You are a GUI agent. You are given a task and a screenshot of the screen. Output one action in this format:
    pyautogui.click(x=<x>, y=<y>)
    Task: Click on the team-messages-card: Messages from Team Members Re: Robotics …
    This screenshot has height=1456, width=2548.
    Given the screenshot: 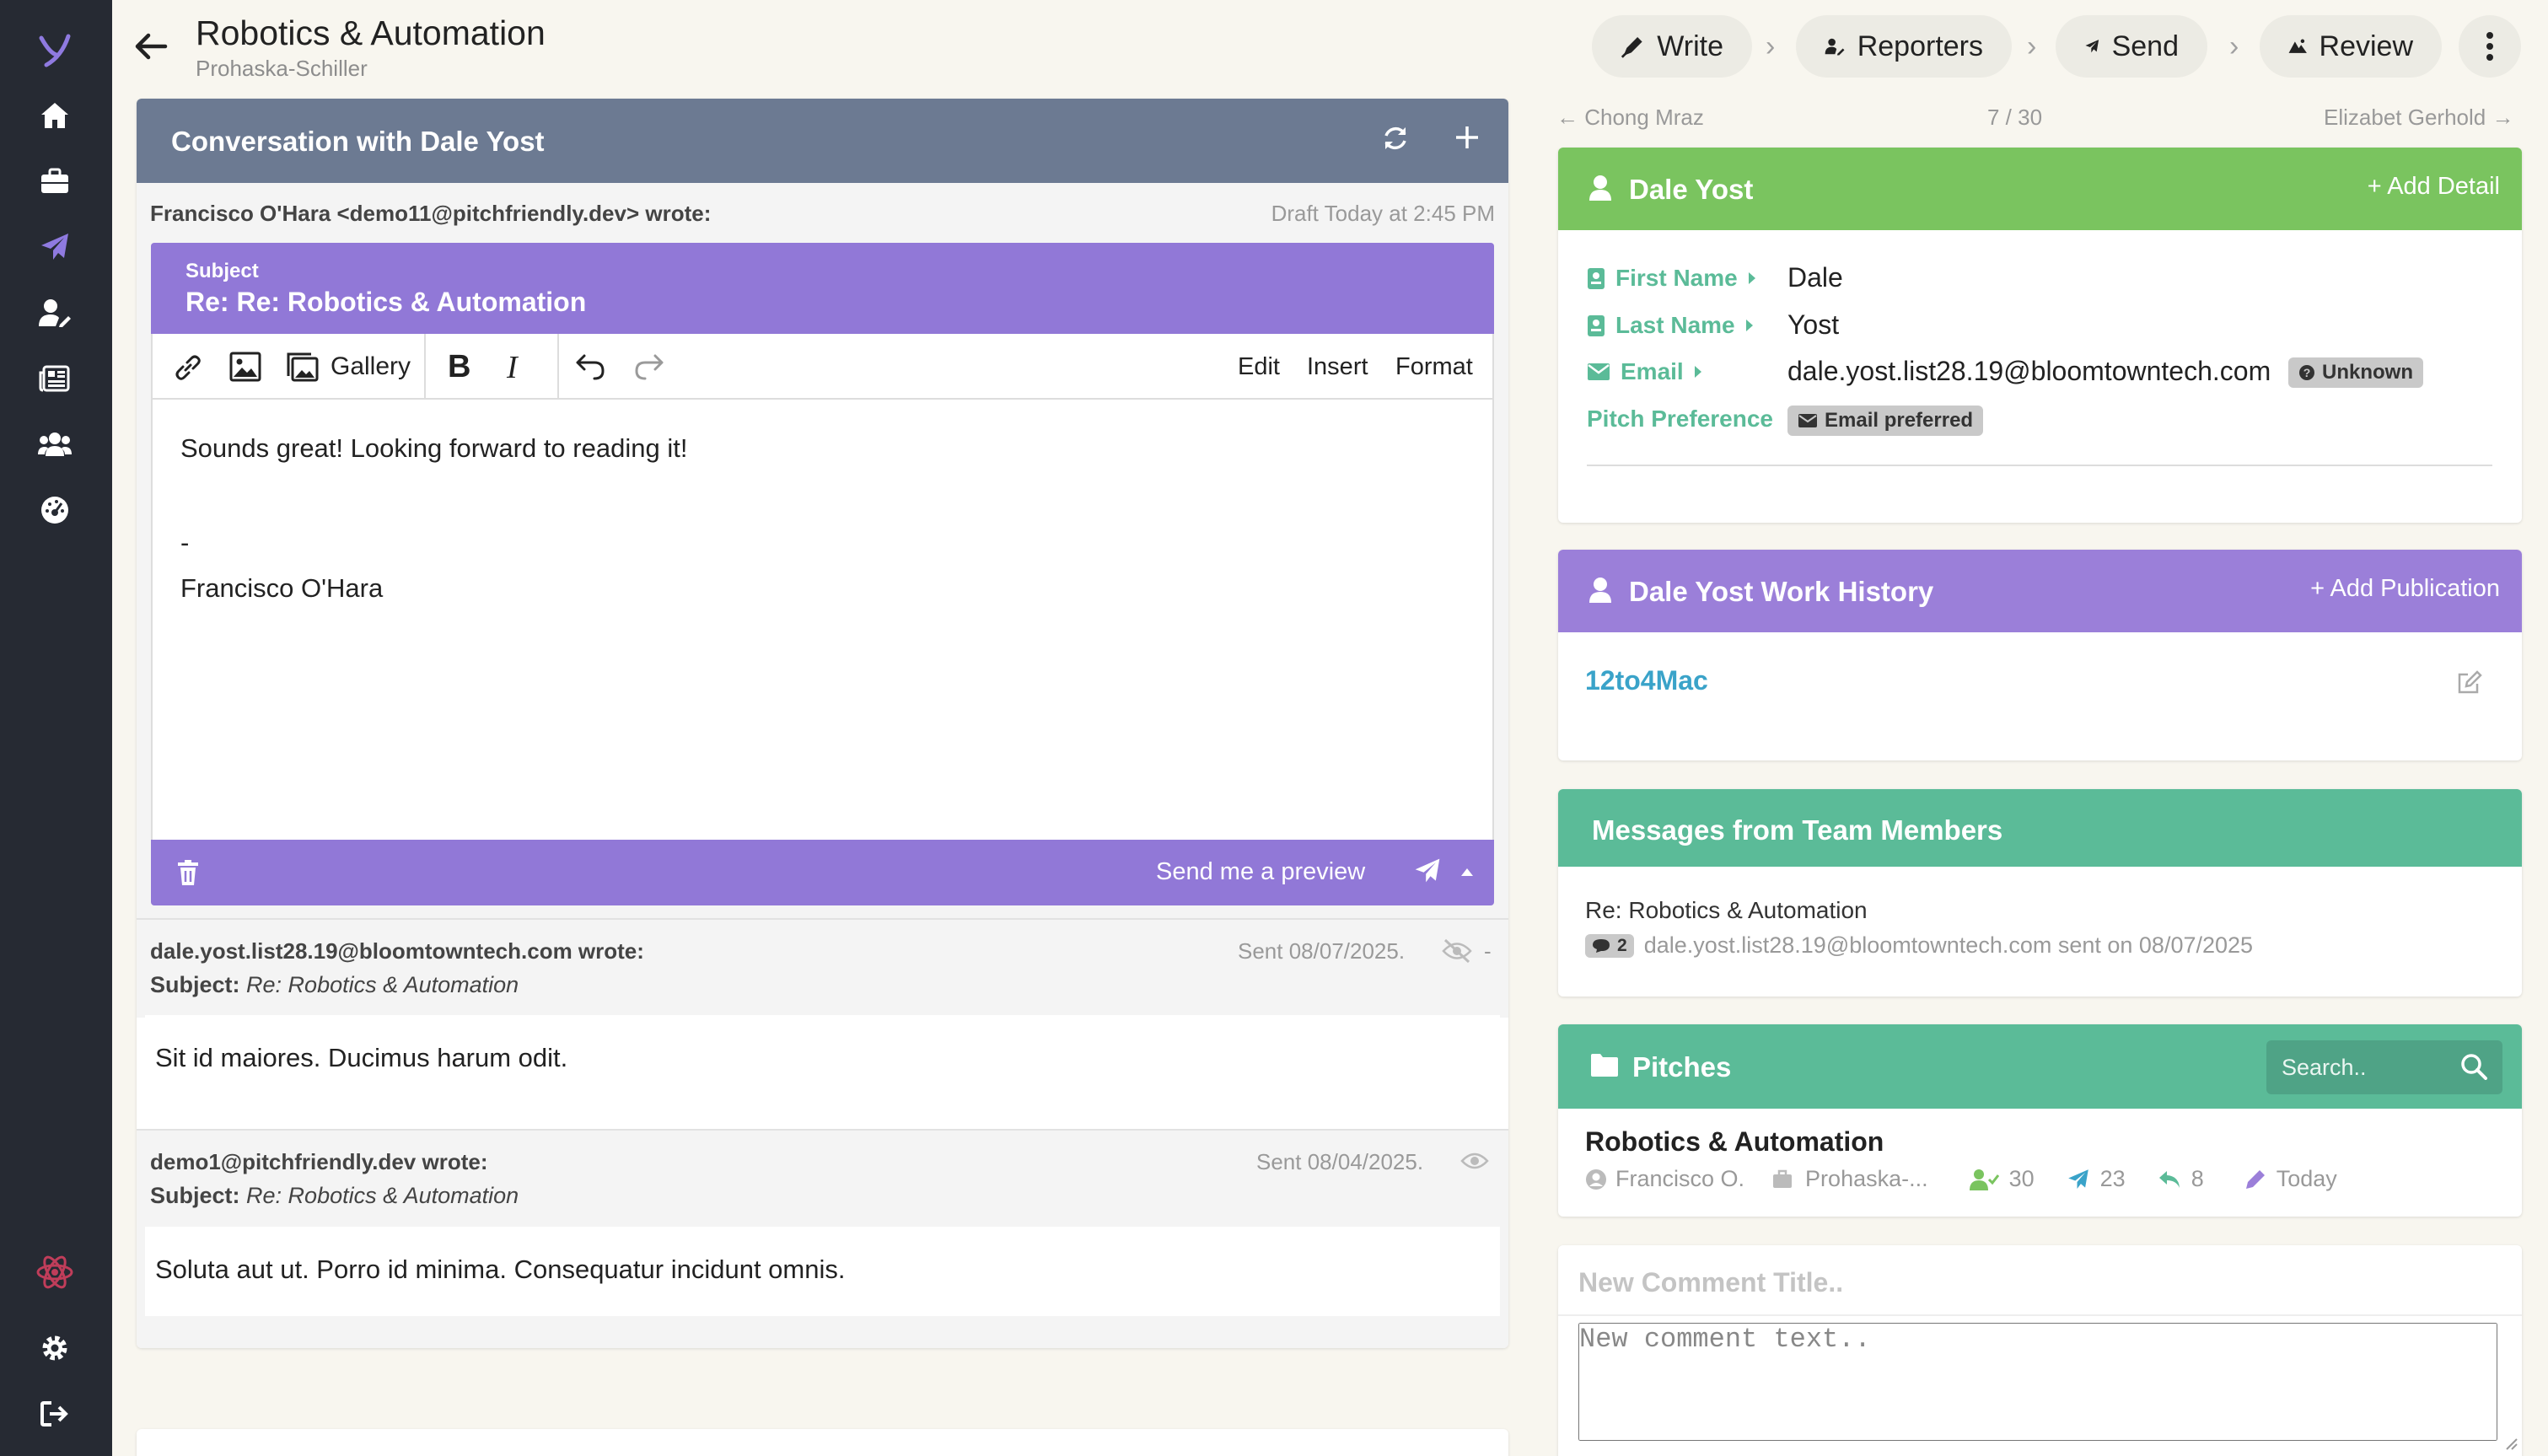 What is the action you would take?
    pyautogui.click(x=2040, y=893)
    